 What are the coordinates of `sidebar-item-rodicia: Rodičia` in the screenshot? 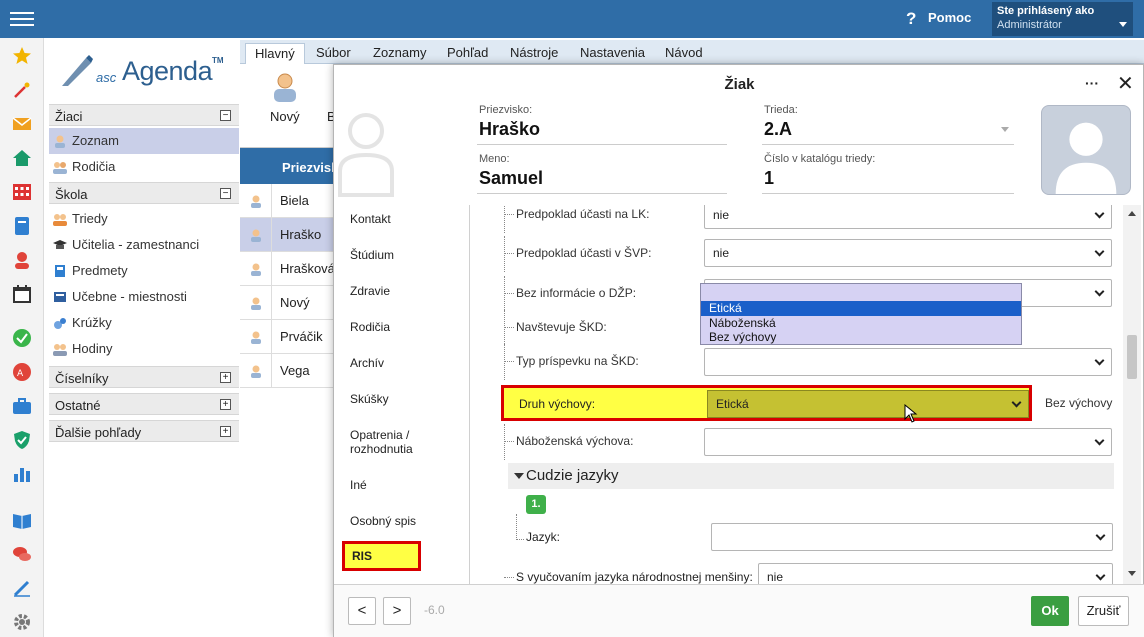 It's located at (144, 167).